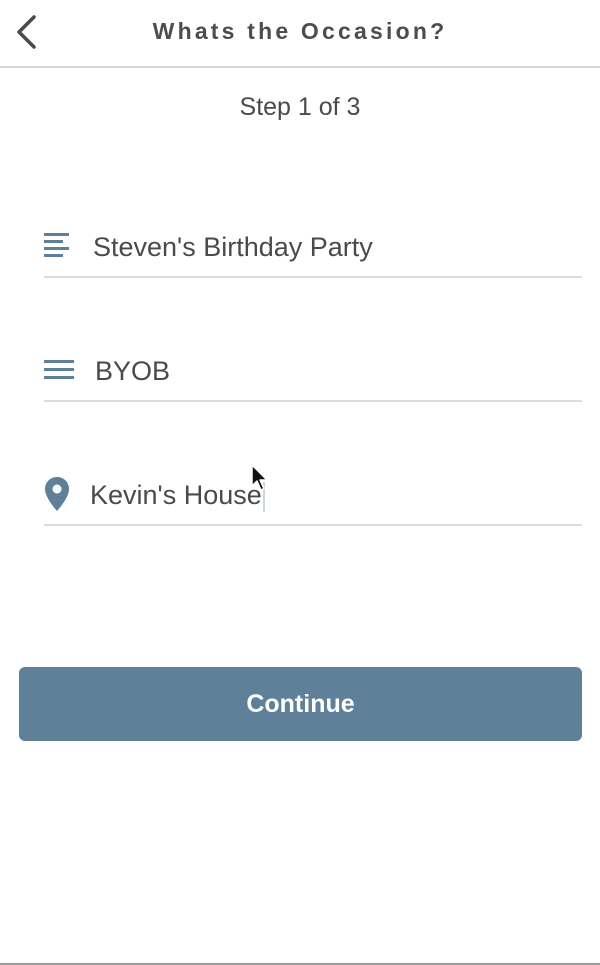 The height and width of the screenshot is (965, 600). What do you see at coordinates (57, 494) in the screenshot?
I see `location-pin-icon` at bounding box center [57, 494].